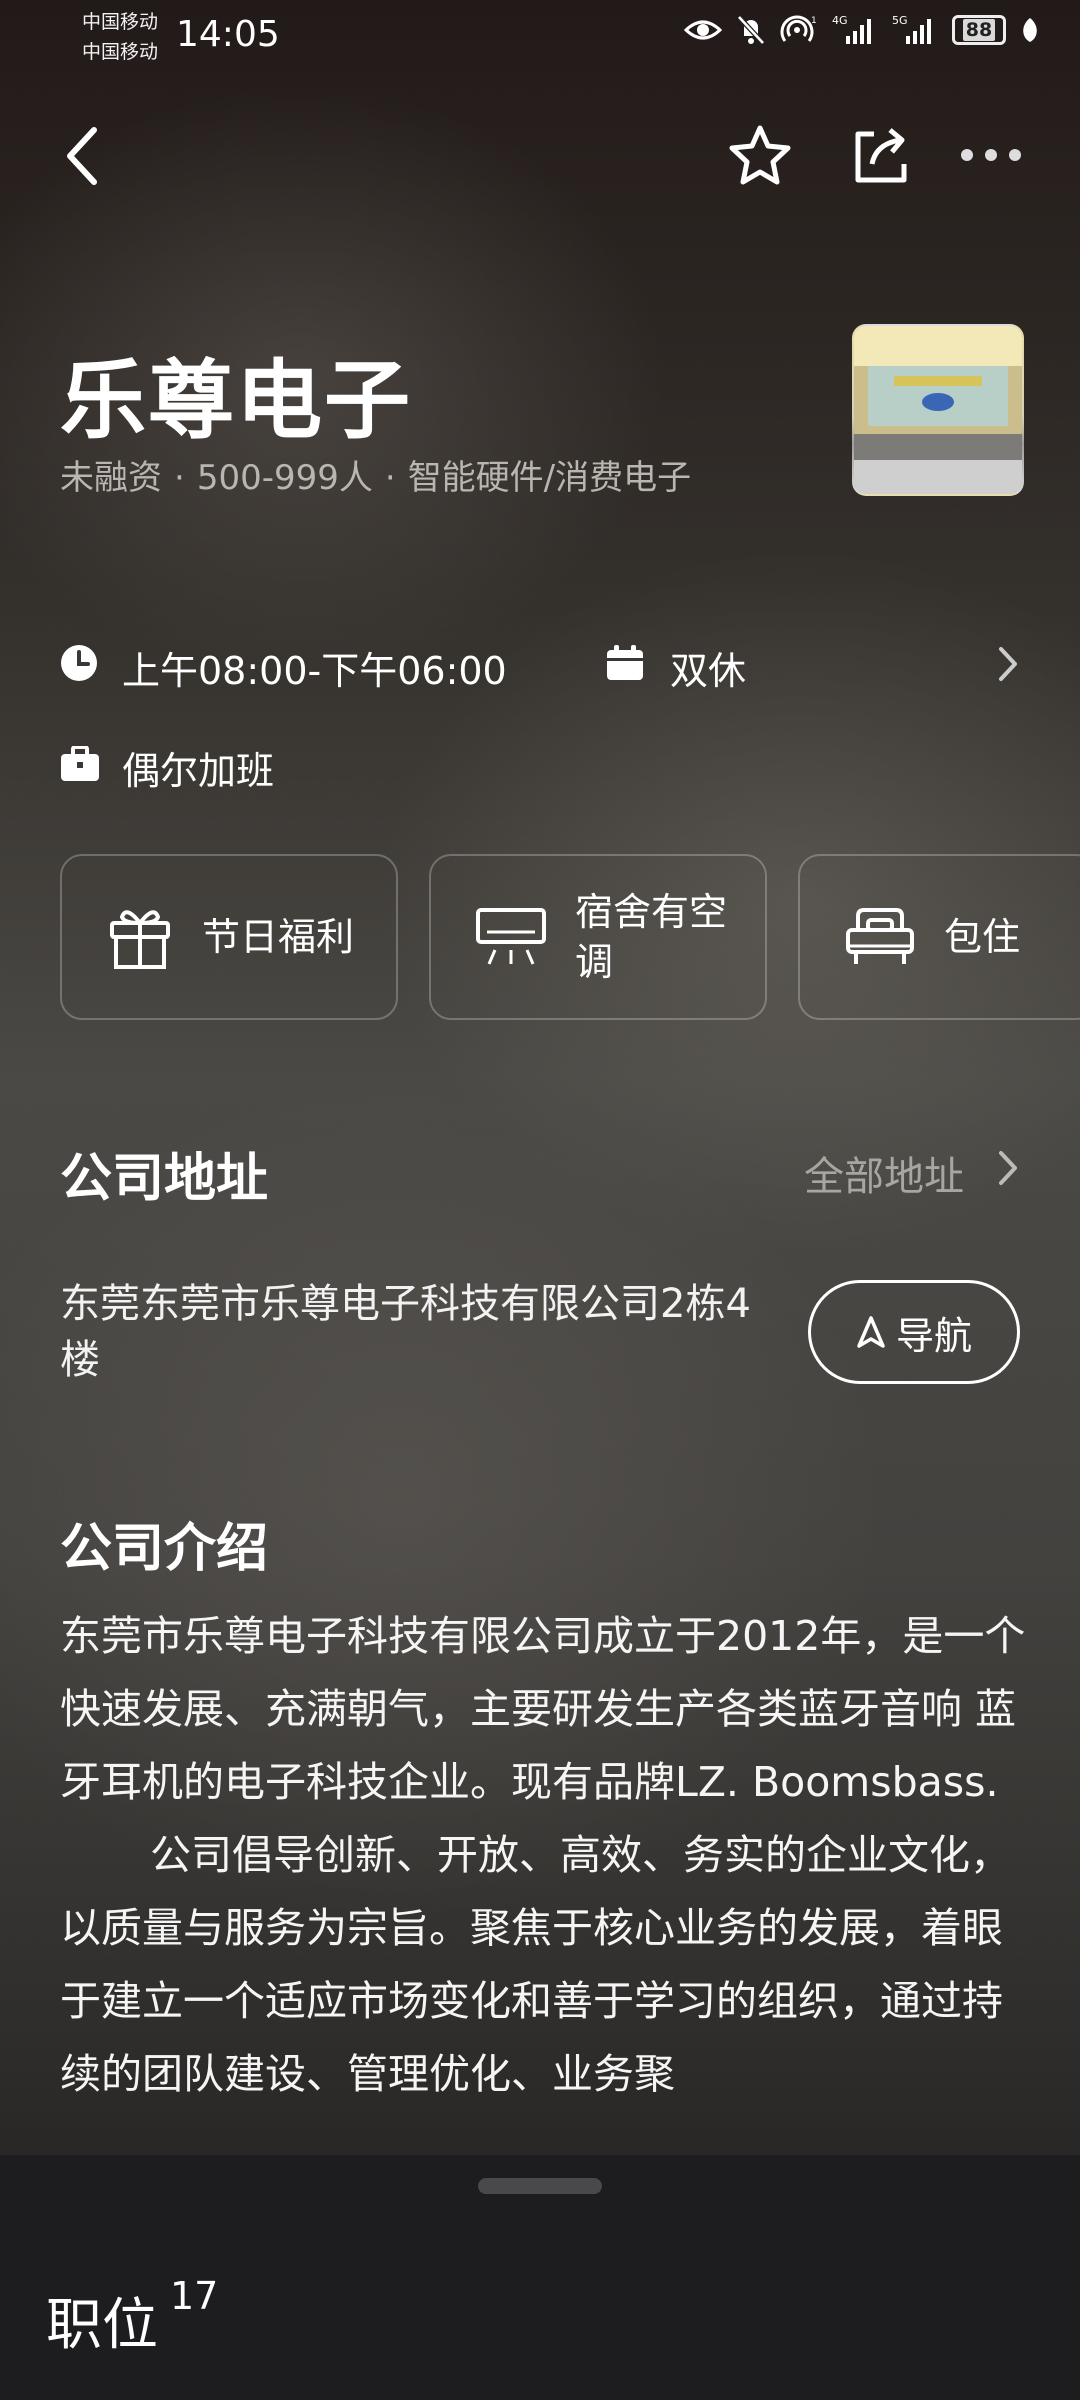 The width and height of the screenshot is (1080, 2400). Describe the element at coordinates (228, 34) in the screenshot. I see `status-time: 14:05` at that location.